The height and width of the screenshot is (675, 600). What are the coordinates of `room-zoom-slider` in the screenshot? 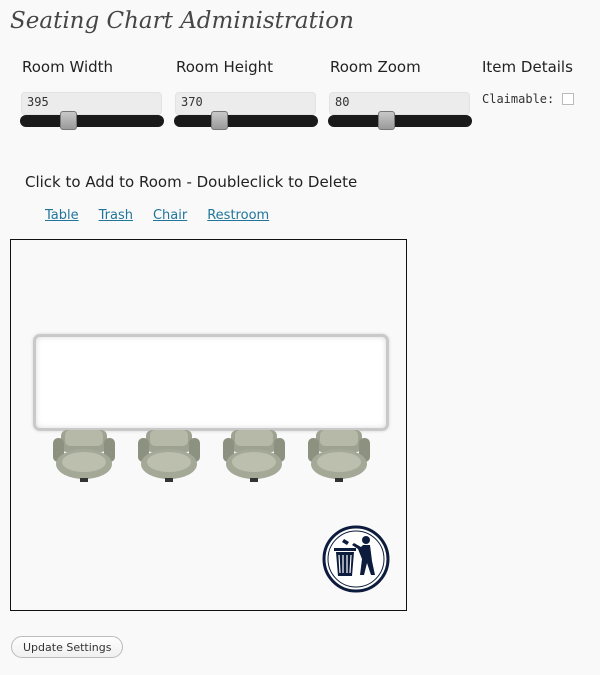 It's located at (400, 120).